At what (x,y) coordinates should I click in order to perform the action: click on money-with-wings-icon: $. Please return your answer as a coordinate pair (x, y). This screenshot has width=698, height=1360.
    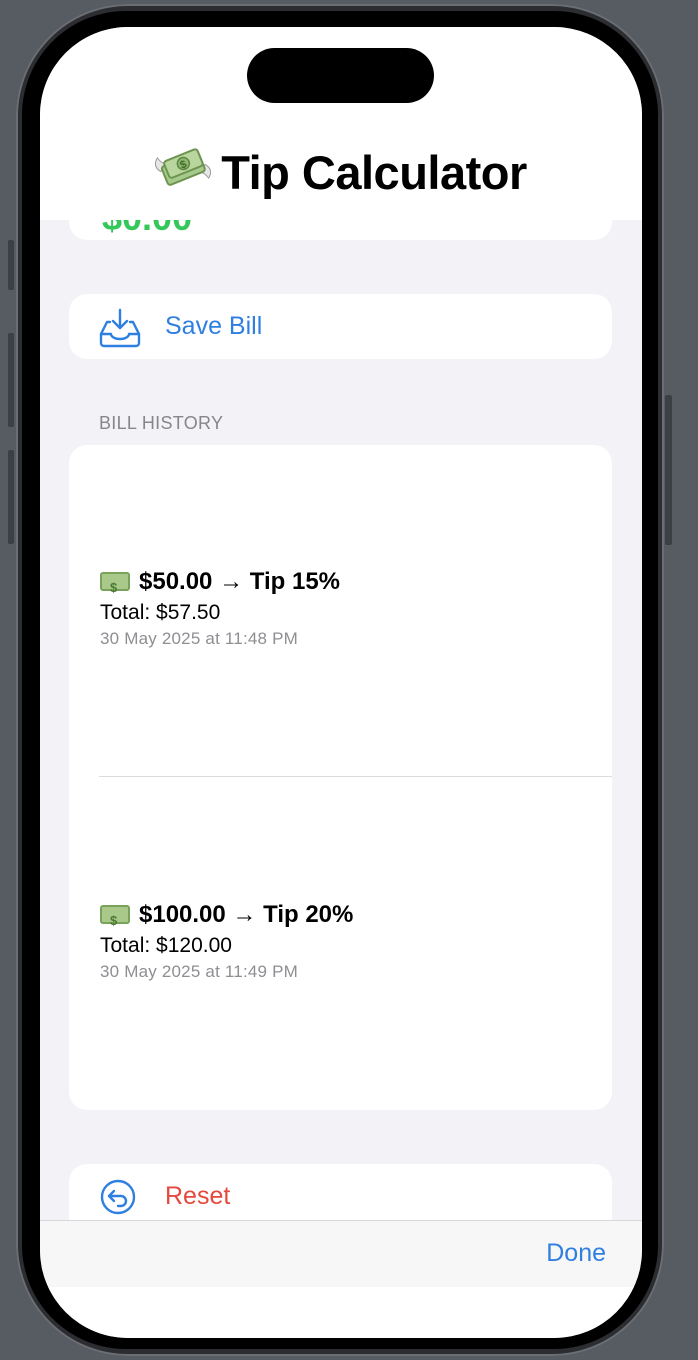
    Looking at the image, I should click on (183, 173).